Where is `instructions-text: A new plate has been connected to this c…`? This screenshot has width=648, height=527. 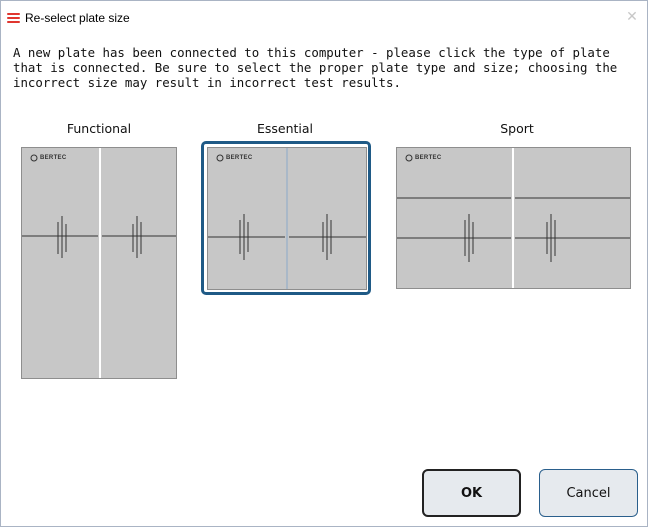 instructions-text: A new plate has been connected to this c… is located at coordinates (315, 67).